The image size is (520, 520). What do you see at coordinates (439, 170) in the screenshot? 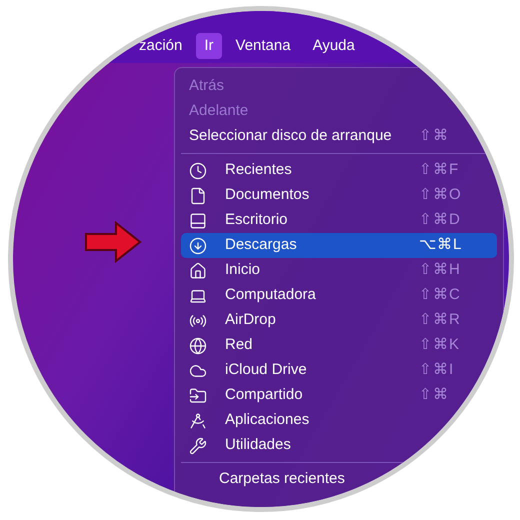
I see `shortcut-text: ⇧⌘F` at bounding box center [439, 170].